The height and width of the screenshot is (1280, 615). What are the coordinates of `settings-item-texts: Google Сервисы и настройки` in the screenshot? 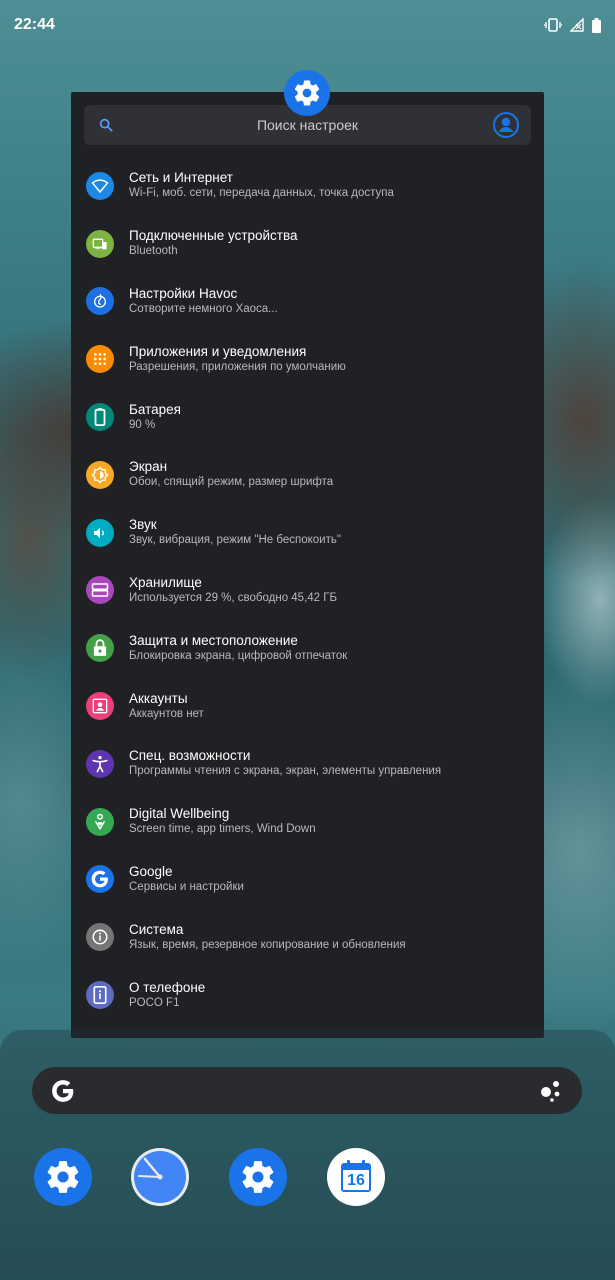 It's located at (186, 879).